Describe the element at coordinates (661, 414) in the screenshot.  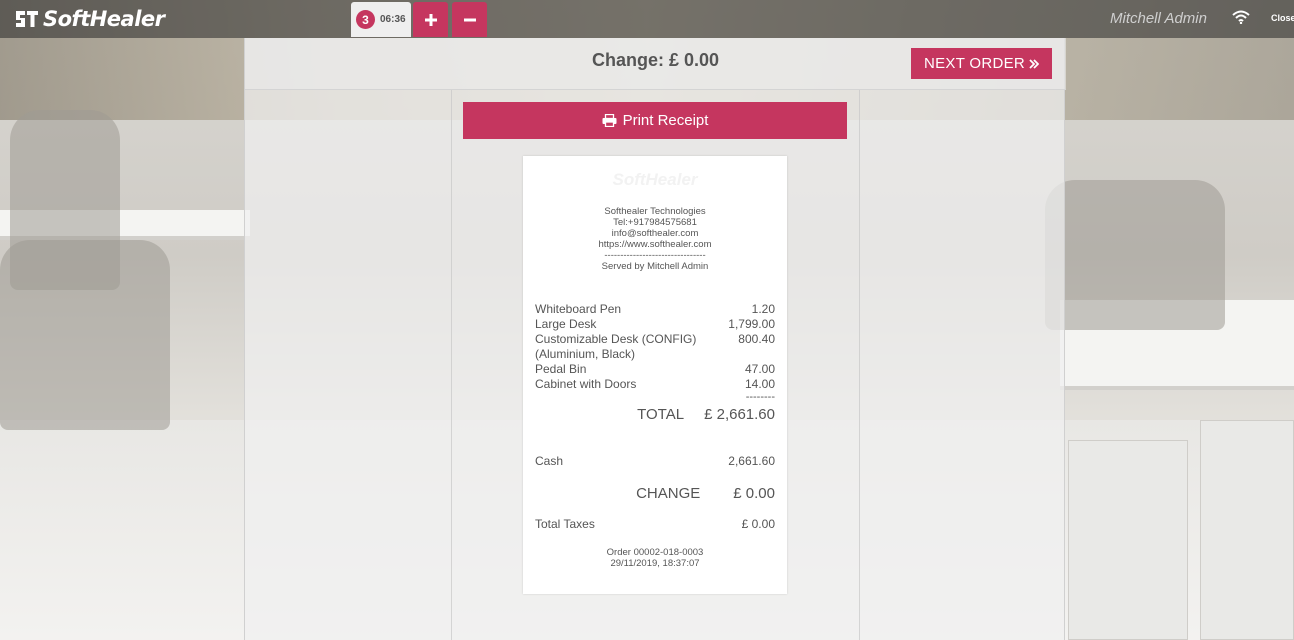
I see `total-label: TOTAL` at that location.